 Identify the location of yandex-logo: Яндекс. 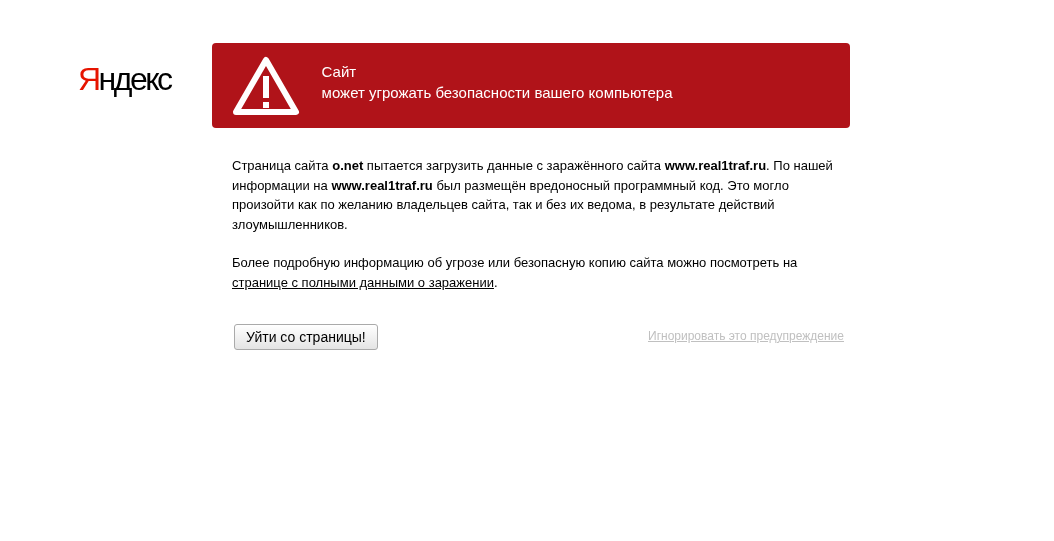
(126, 79).